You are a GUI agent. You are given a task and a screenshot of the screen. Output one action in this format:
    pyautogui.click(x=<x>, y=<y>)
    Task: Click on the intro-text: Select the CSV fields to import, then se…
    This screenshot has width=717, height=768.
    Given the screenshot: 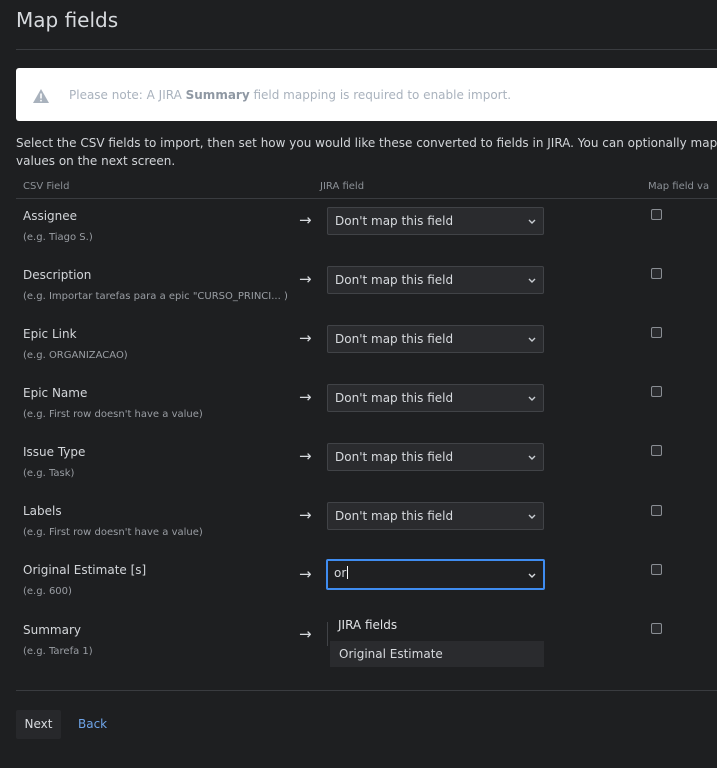 What is the action you would take?
    pyautogui.click(x=366, y=152)
    